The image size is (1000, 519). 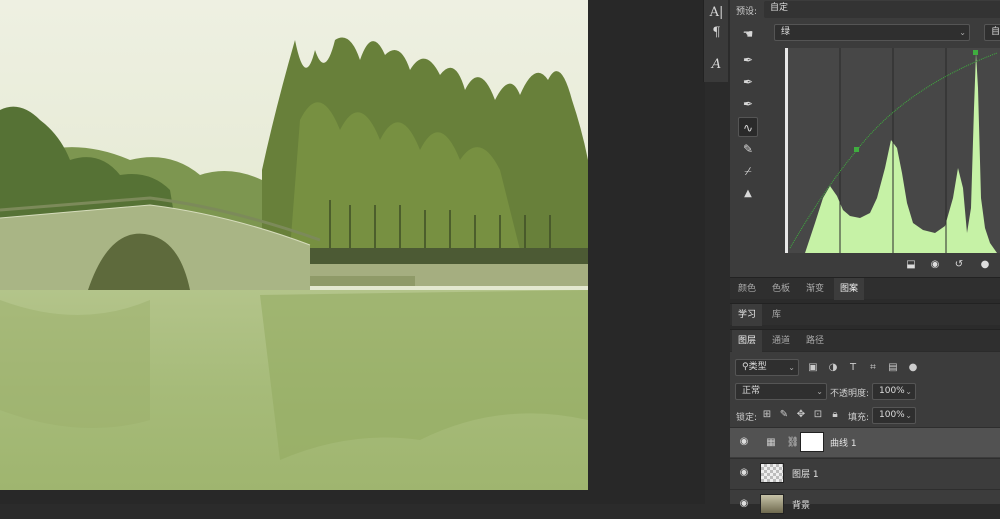 What do you see at coordinates (935, 265) in the screenshot?
I see `view-previous-icon: ◉` at bounding box center [935, 265].